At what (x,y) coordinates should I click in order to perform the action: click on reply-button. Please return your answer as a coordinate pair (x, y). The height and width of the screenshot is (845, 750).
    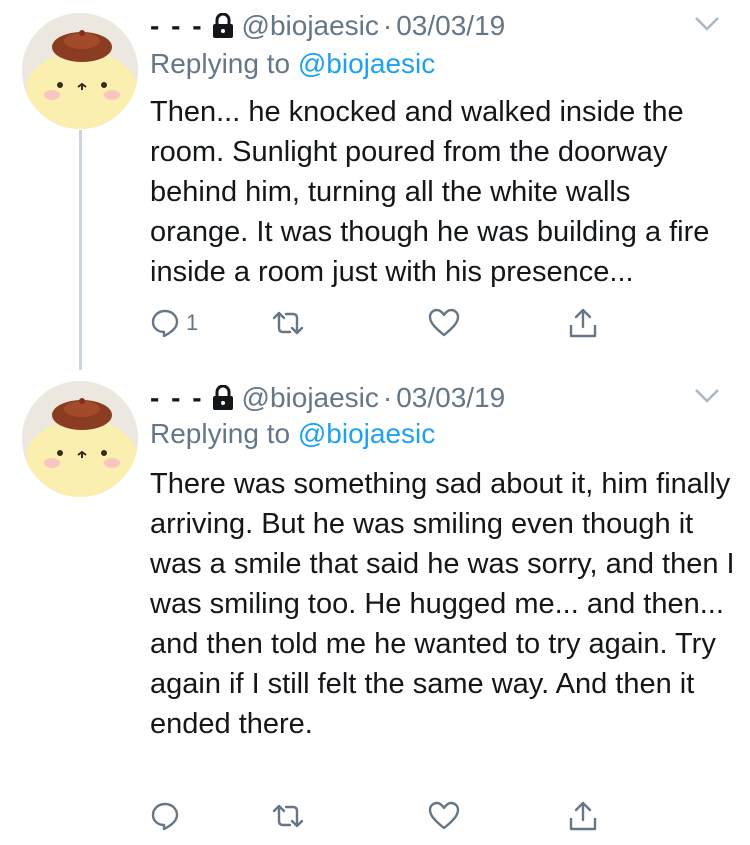
    Looking at the image, I should click on (168, 816).